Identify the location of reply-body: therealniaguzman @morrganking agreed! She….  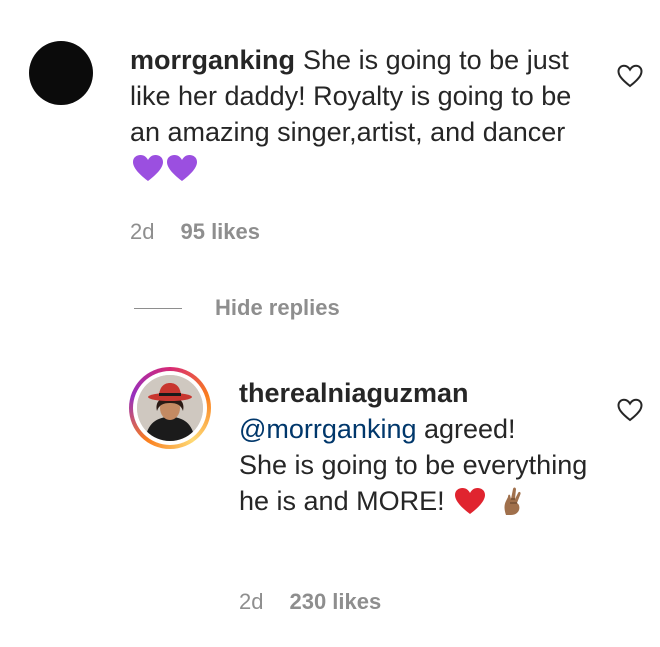
(419, 447).